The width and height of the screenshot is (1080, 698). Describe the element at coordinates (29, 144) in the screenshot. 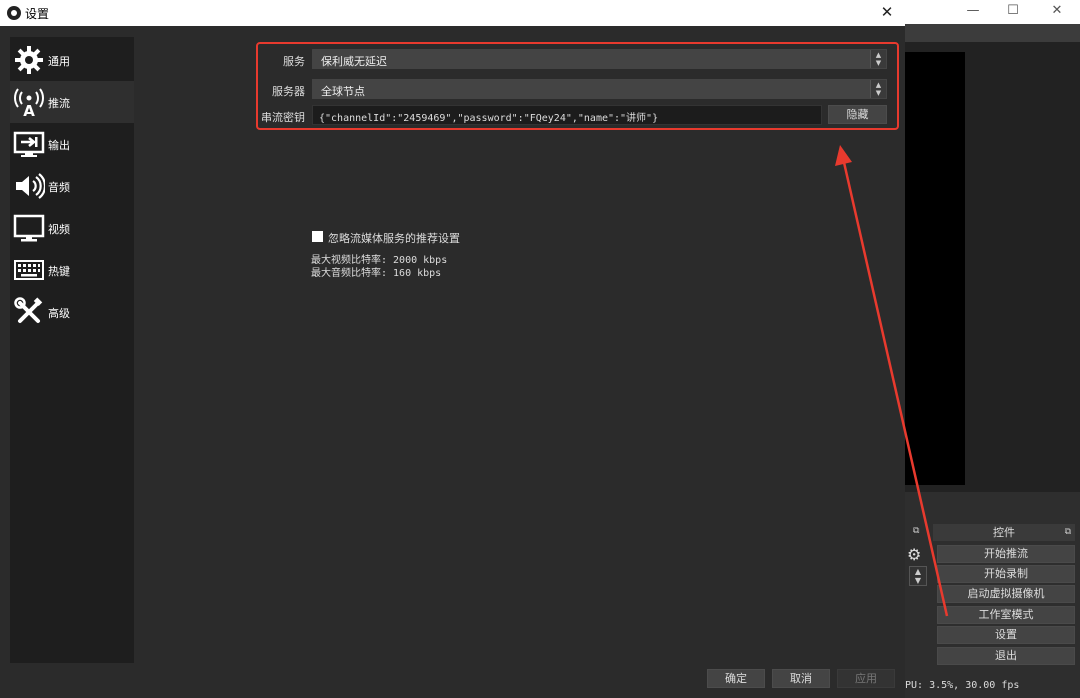

I see `output-icon` at that location.